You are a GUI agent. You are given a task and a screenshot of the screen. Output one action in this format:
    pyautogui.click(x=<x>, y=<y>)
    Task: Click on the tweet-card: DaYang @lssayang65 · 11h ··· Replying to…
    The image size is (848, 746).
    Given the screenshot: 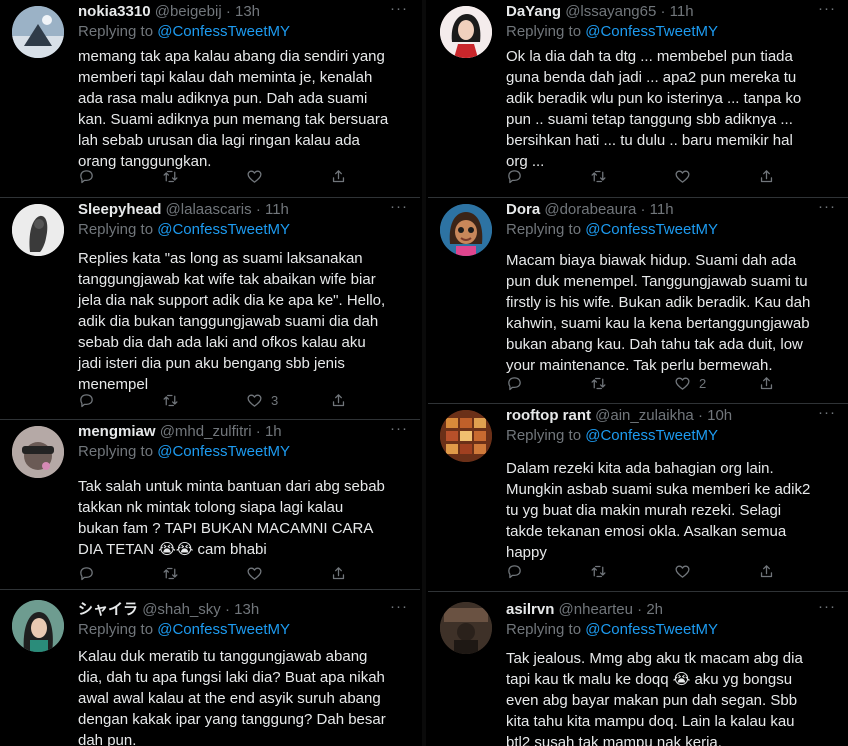 What is the action you would take?
    pyautogui.click(x=638, y=99)
    